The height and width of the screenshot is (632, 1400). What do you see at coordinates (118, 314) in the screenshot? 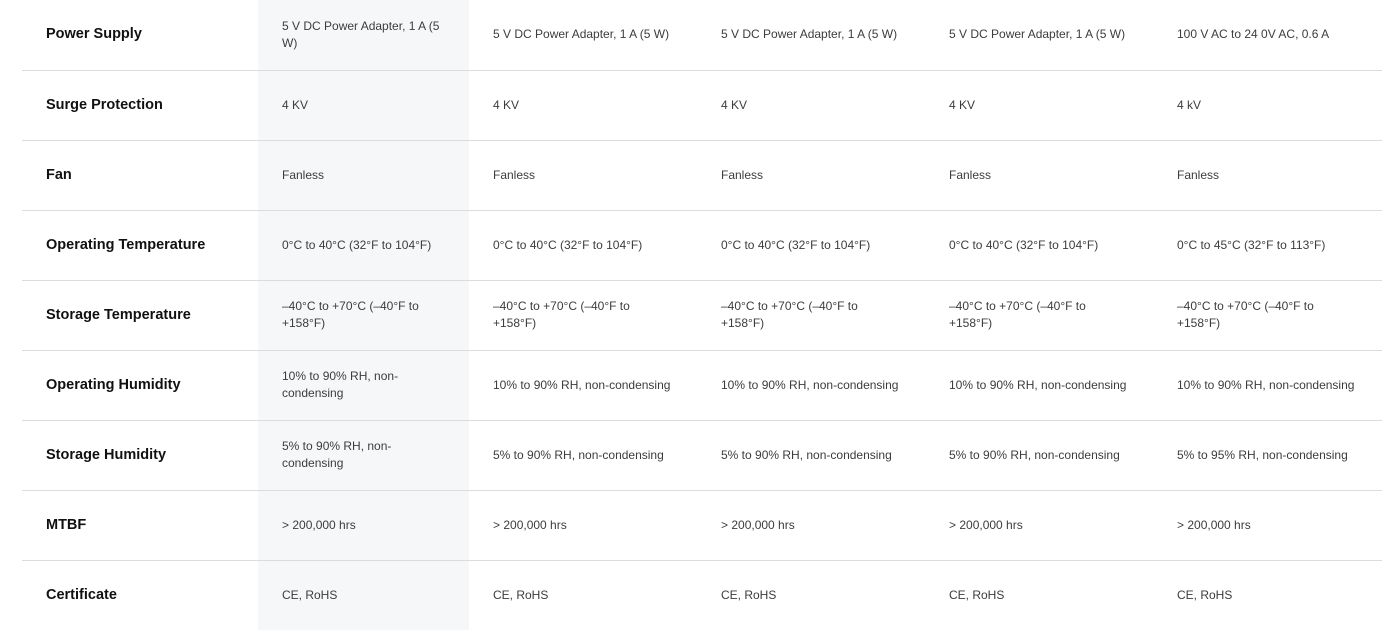
I see `spec-label: Storage Temperature` at bounding box center [118, 314].